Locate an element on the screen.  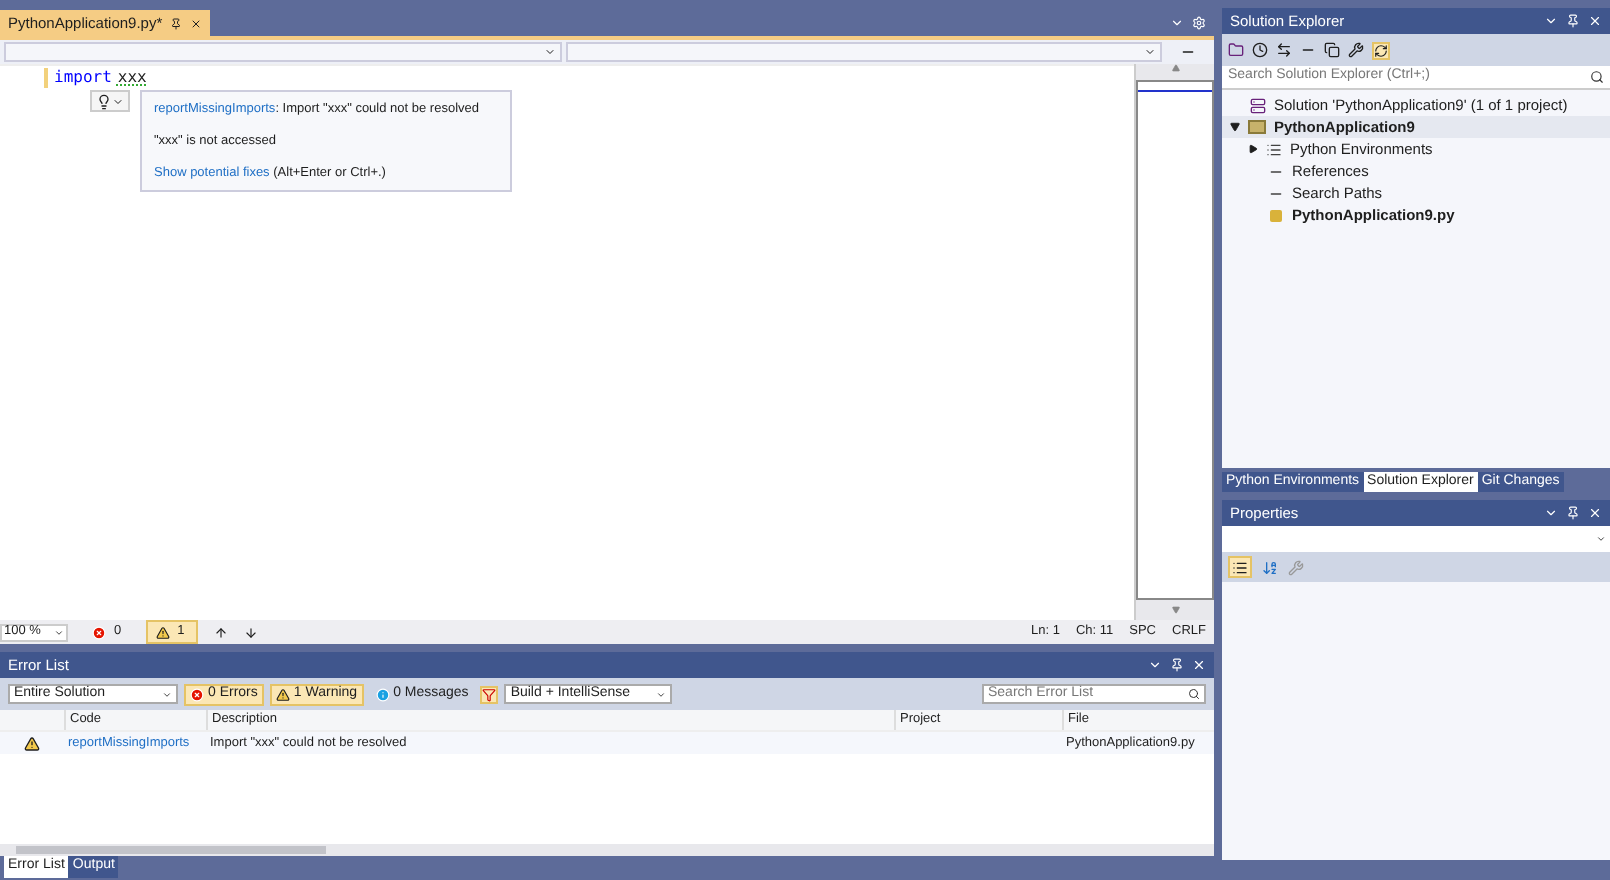
scroll-up-icon is located at coordinates (1175, 68).